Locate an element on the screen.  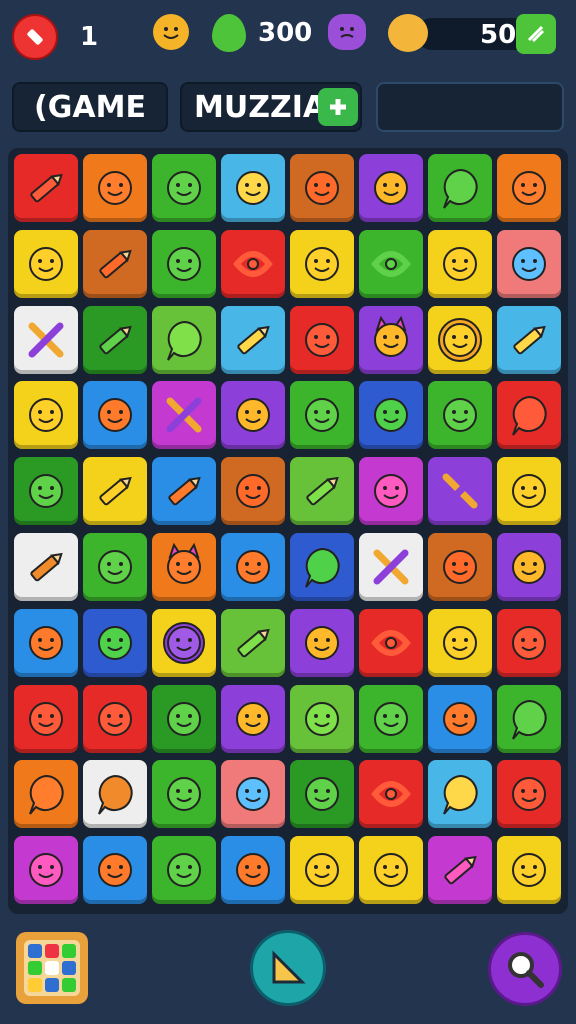
bubble-icon is located at coordinates (115, 795).